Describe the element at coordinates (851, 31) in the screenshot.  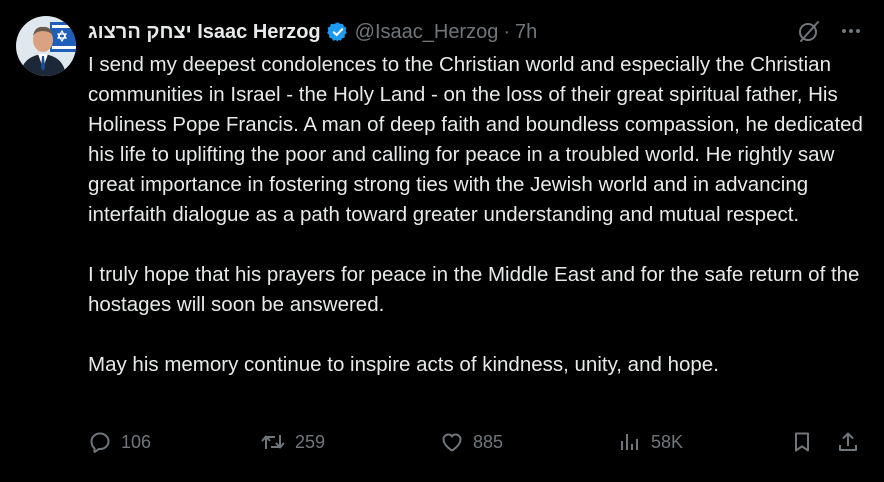
I see `more-icon` at that location.